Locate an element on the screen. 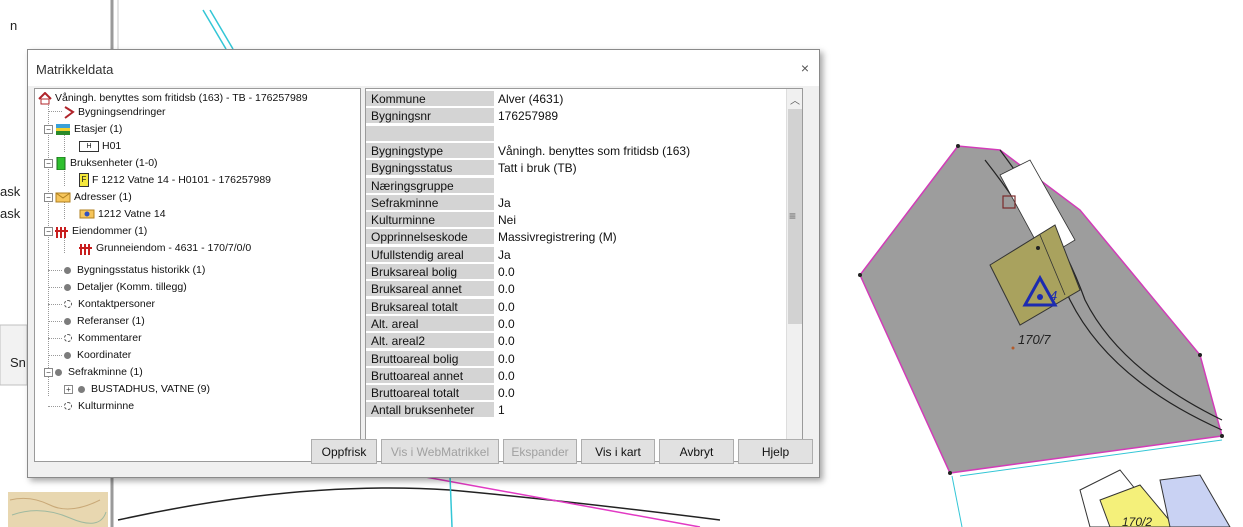  property-row: Opprinnelseskode Massivregistrering (M) is located at coordinates (576, 237).